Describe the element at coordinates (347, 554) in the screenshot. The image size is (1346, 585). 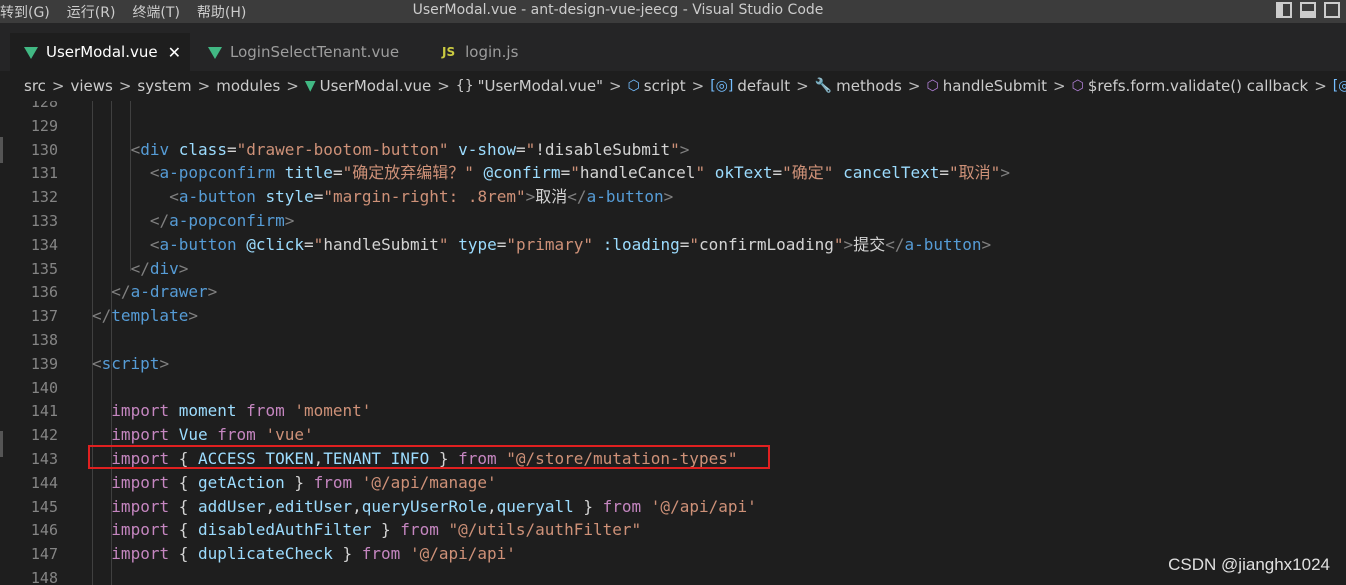
I see `code-token: }` at that location.